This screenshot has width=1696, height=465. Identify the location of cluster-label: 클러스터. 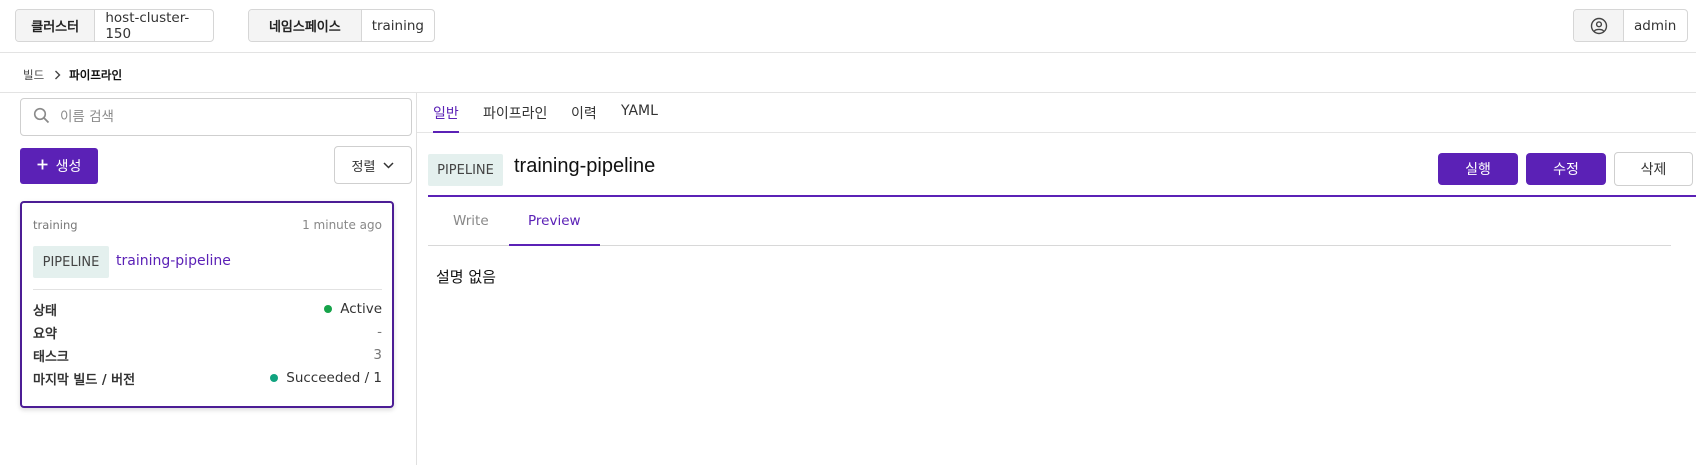
(56, 25).